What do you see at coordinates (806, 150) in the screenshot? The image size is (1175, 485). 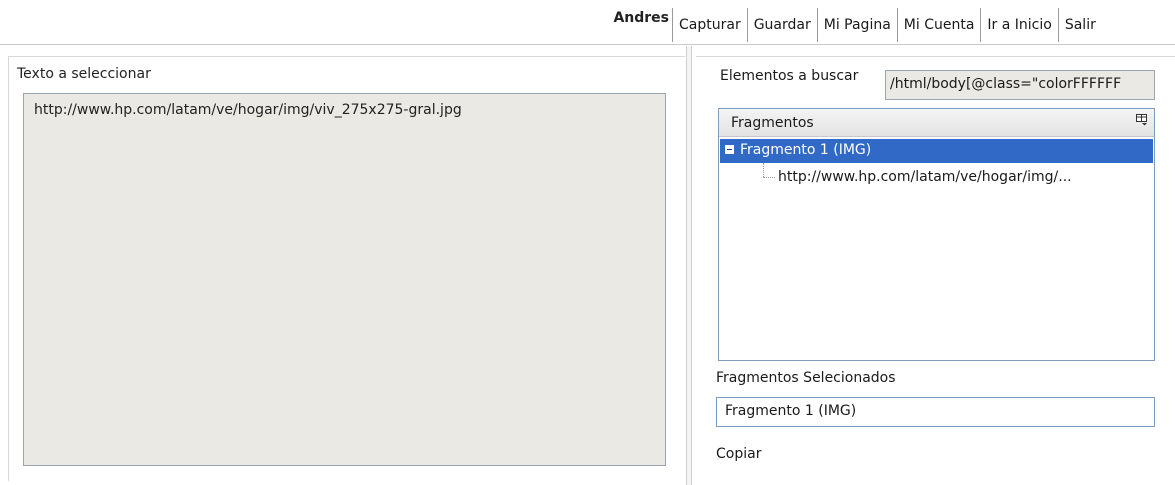 I see `tree-node-label: Fragmento 1 (IMG)` at bounding box center [806, 150].